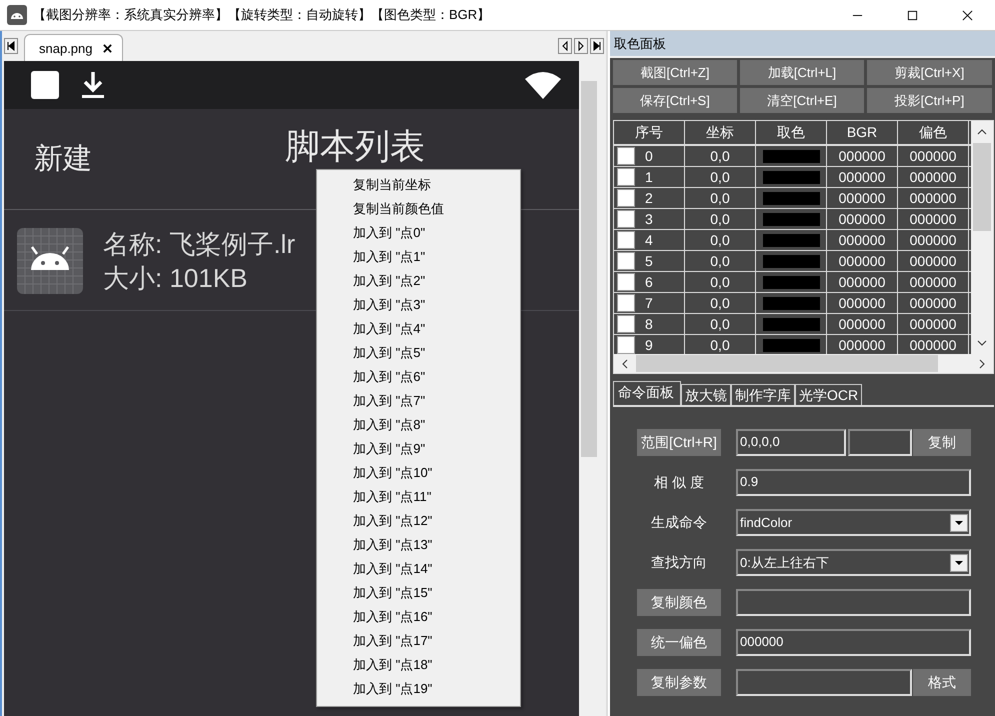 The width and height of the screenshot is (995, 716). Describe the element at coordinates (679, 523) in the screenshot. I see `field-label: 生成命令` at that location.